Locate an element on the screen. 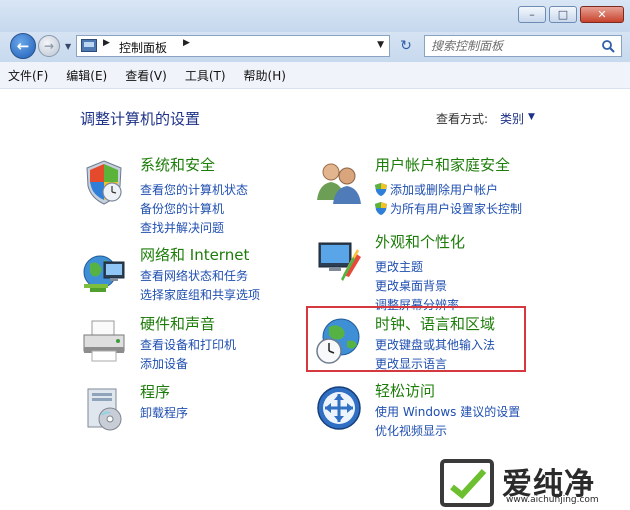  menu-edit: 编辑(E) is located at coordinates (86, 75).